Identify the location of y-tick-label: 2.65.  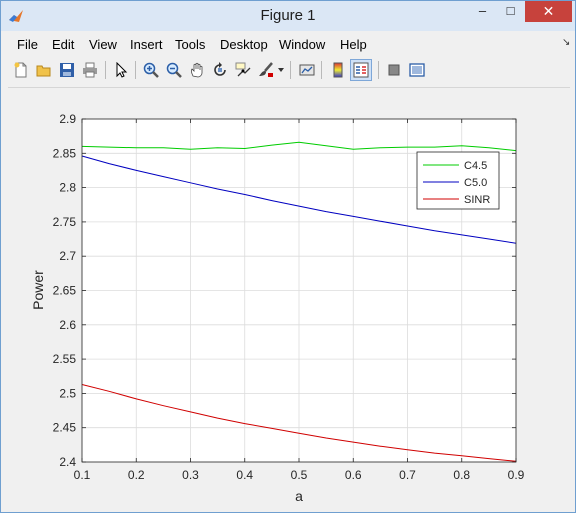
(65, 291).